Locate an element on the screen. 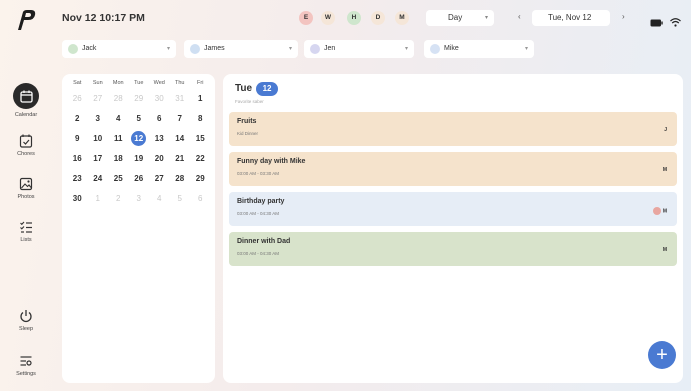 The image size is (691, 391). user-filter-chip: Mike ▾ is located at coordinates (479, 49).